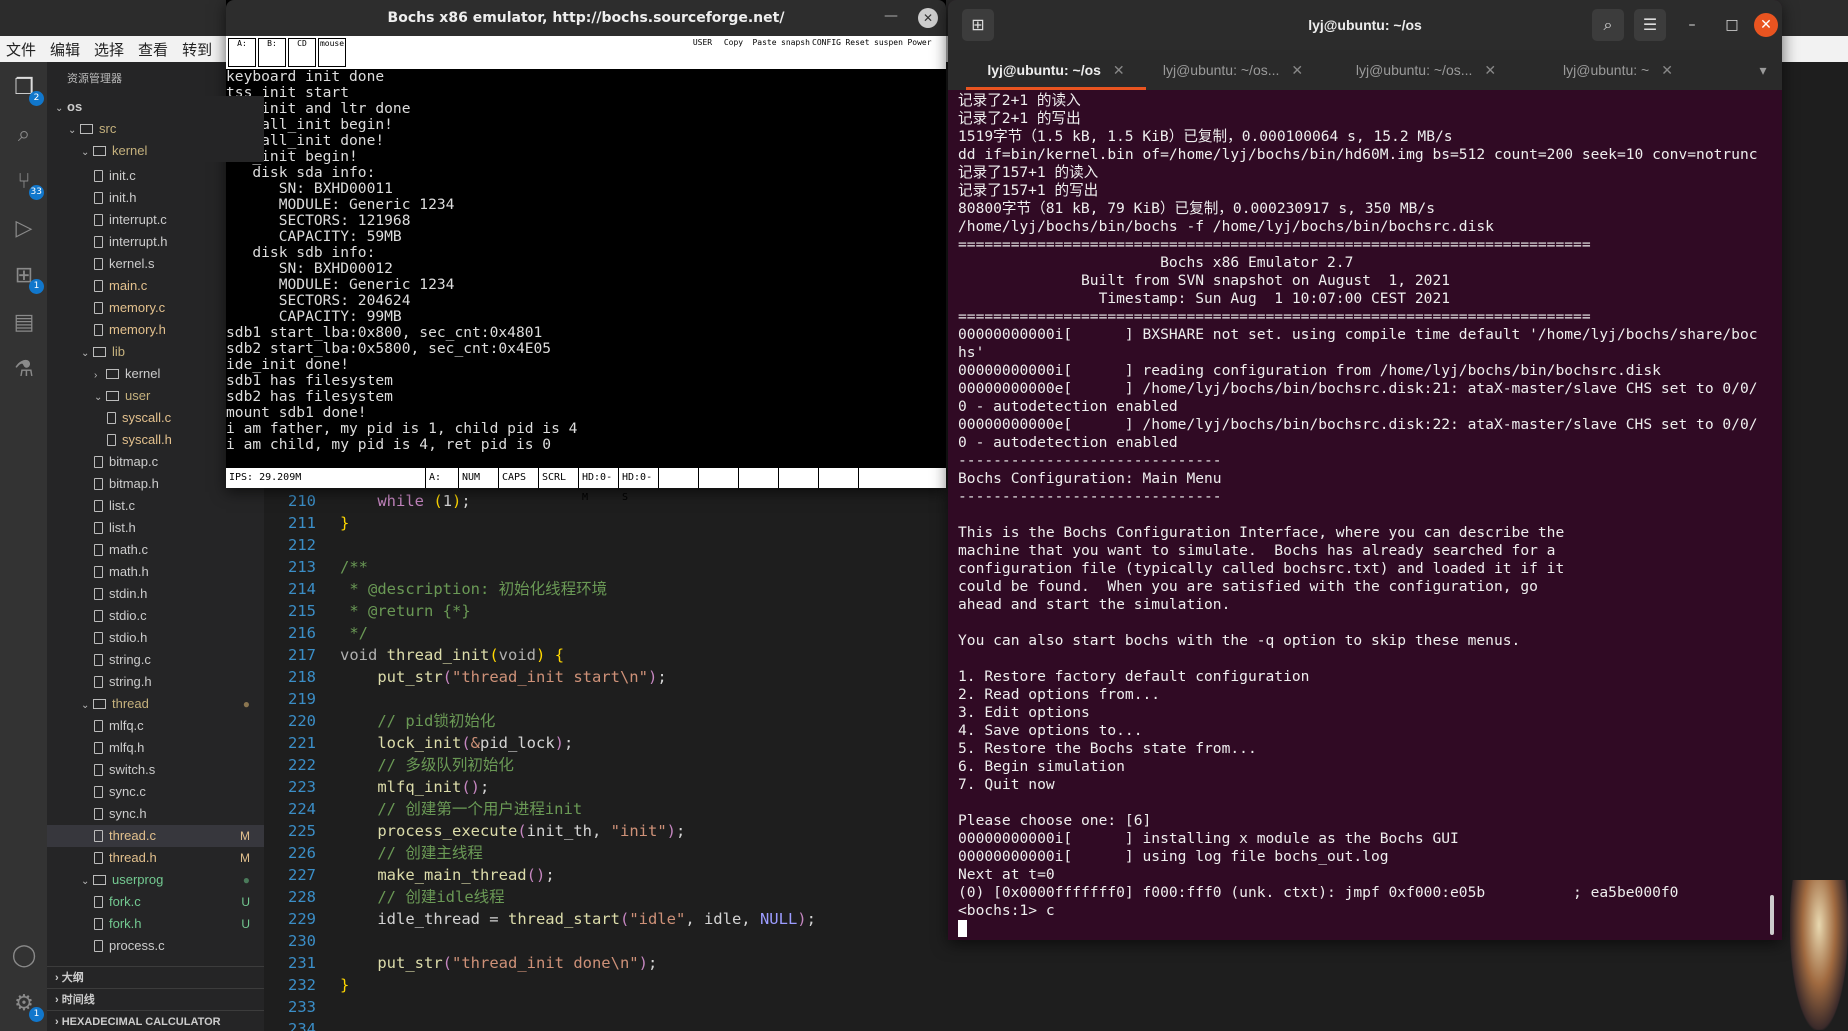 The image size is (1848, 1031). What do you see at coordinates (379, 721) in the screenshot?
I see `code-line: 220 // pid锁初始化` at bounding box center [379, 721].